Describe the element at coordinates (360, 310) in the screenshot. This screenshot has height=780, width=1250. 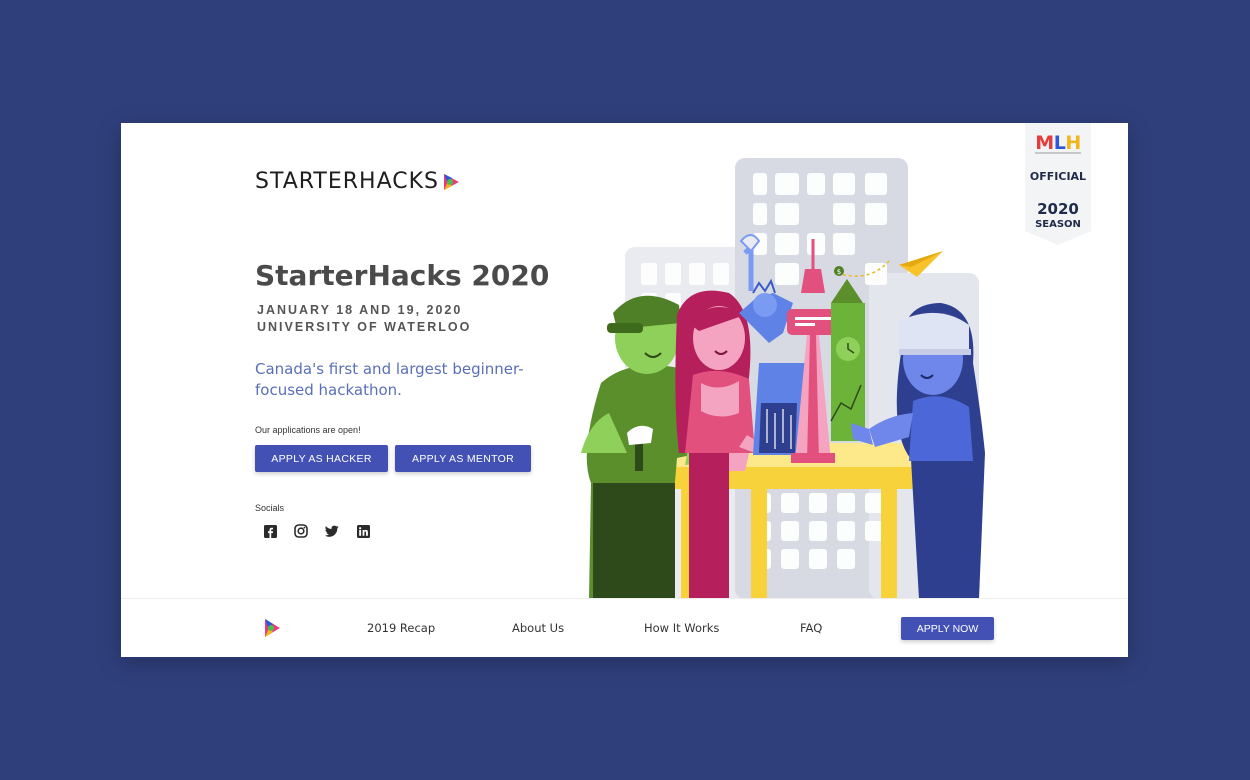
I see `event-date: JANUARY 18 AND 19, 2020` at that location.